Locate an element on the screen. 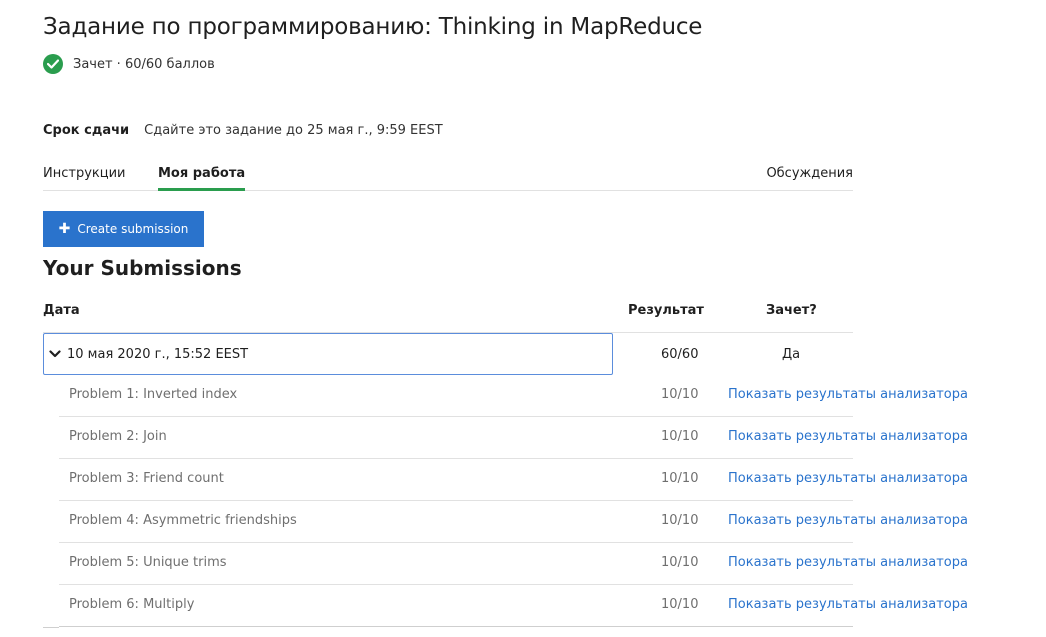 This screenshot has width=1046, height=637. submission-expand-toggle: 10 мая 2020 г., 15:52 EEST is located at coordinates (328, 354).